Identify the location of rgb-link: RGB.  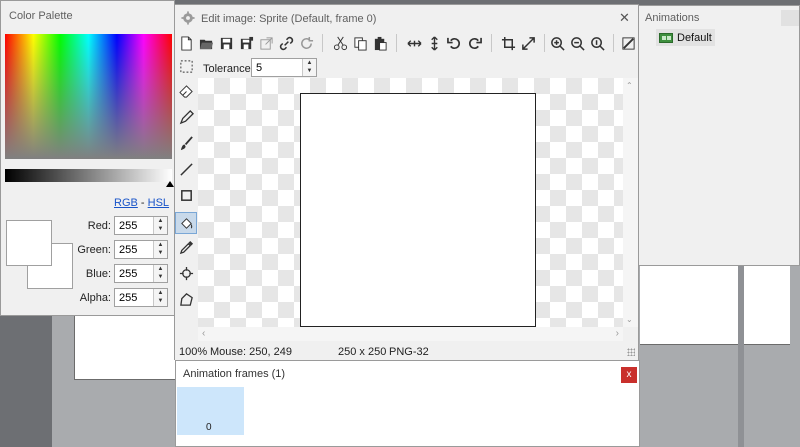
(126, 203).